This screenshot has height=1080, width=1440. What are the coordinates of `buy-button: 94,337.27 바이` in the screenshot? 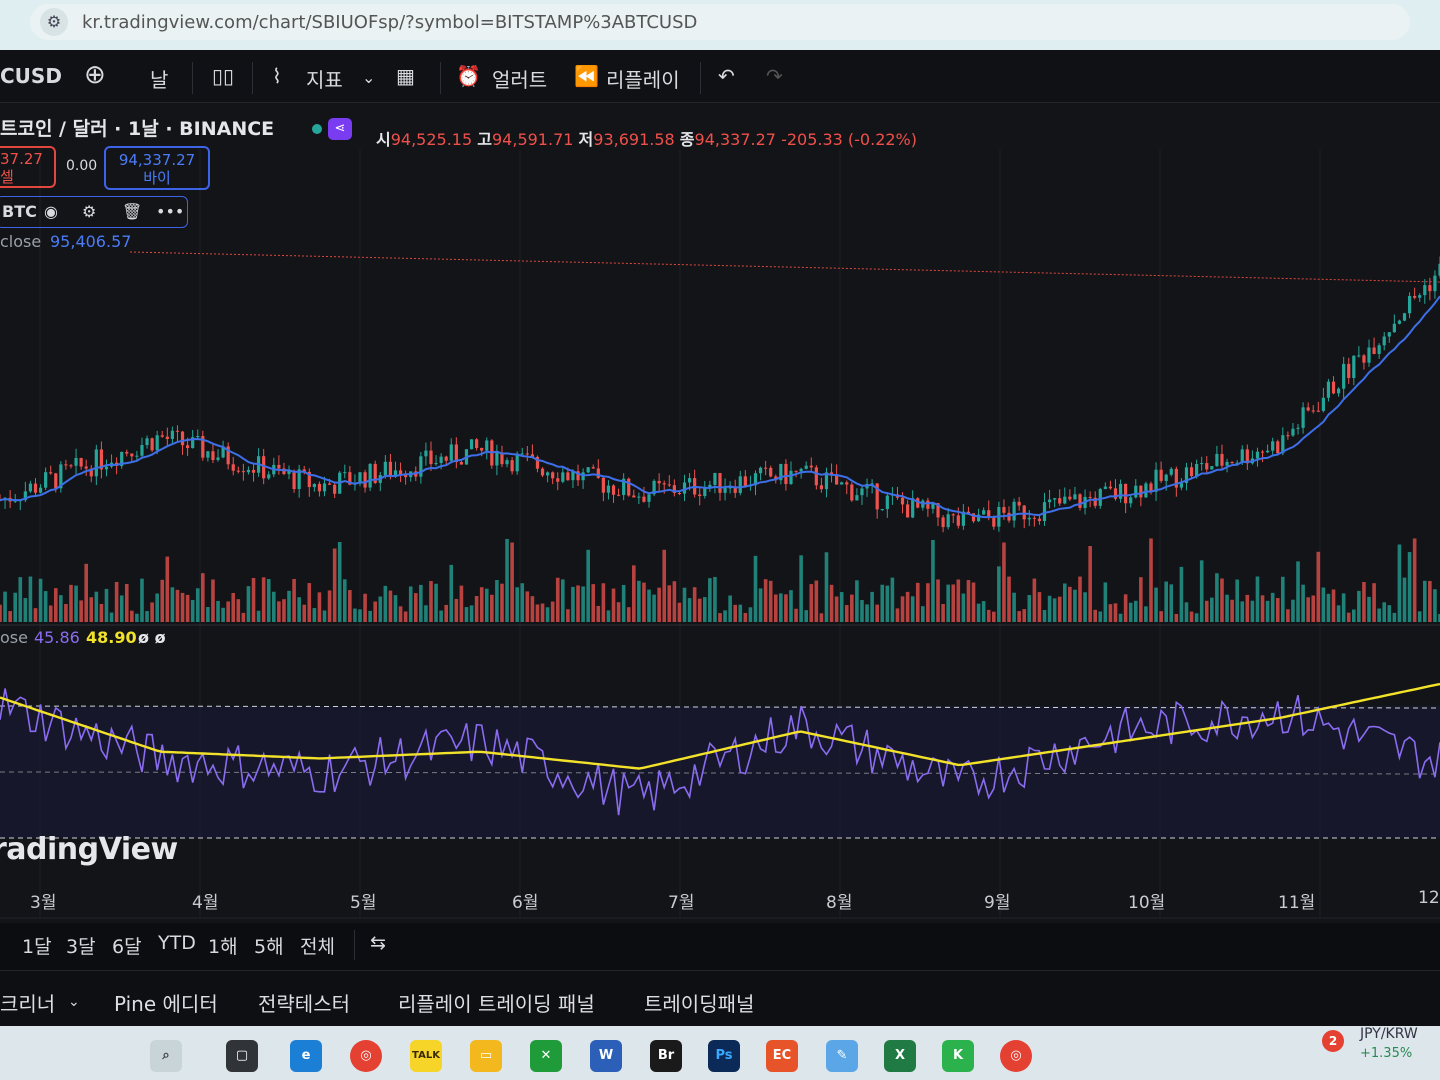 It's located at (157, 168).